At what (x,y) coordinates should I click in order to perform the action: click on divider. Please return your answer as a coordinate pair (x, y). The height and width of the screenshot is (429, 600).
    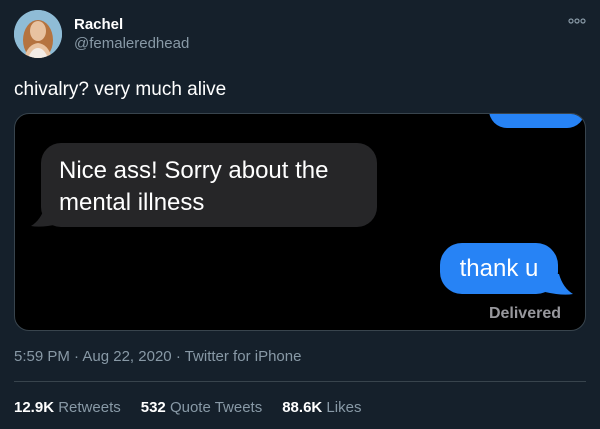
    Looking at the image, I should click on (300, 381).